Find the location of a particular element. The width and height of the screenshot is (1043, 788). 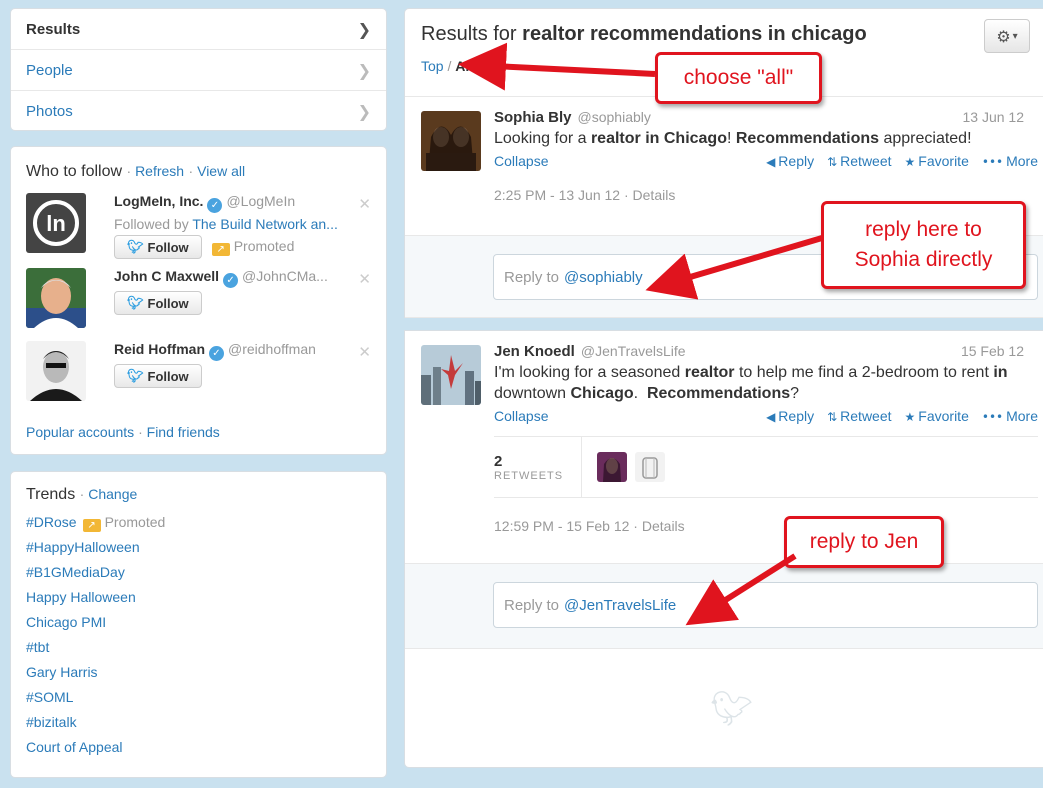

retweet-count-label: RETWEETS is located at coordinates (529, 475).